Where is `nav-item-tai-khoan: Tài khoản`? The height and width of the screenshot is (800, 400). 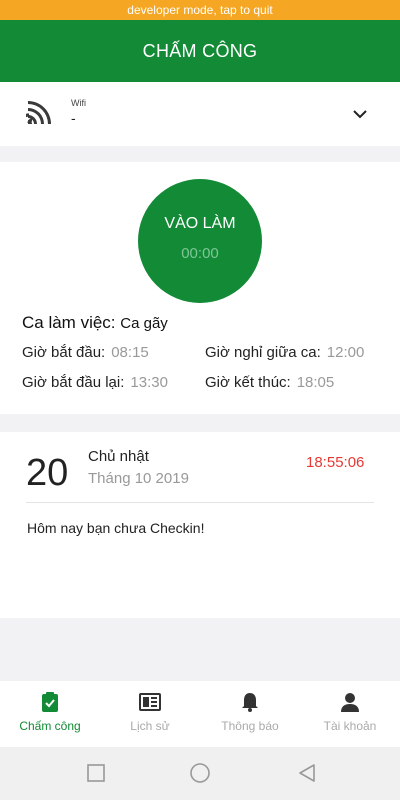
nav-item-tai-khoan: Tài khoản is located at coordinates (350, 714).